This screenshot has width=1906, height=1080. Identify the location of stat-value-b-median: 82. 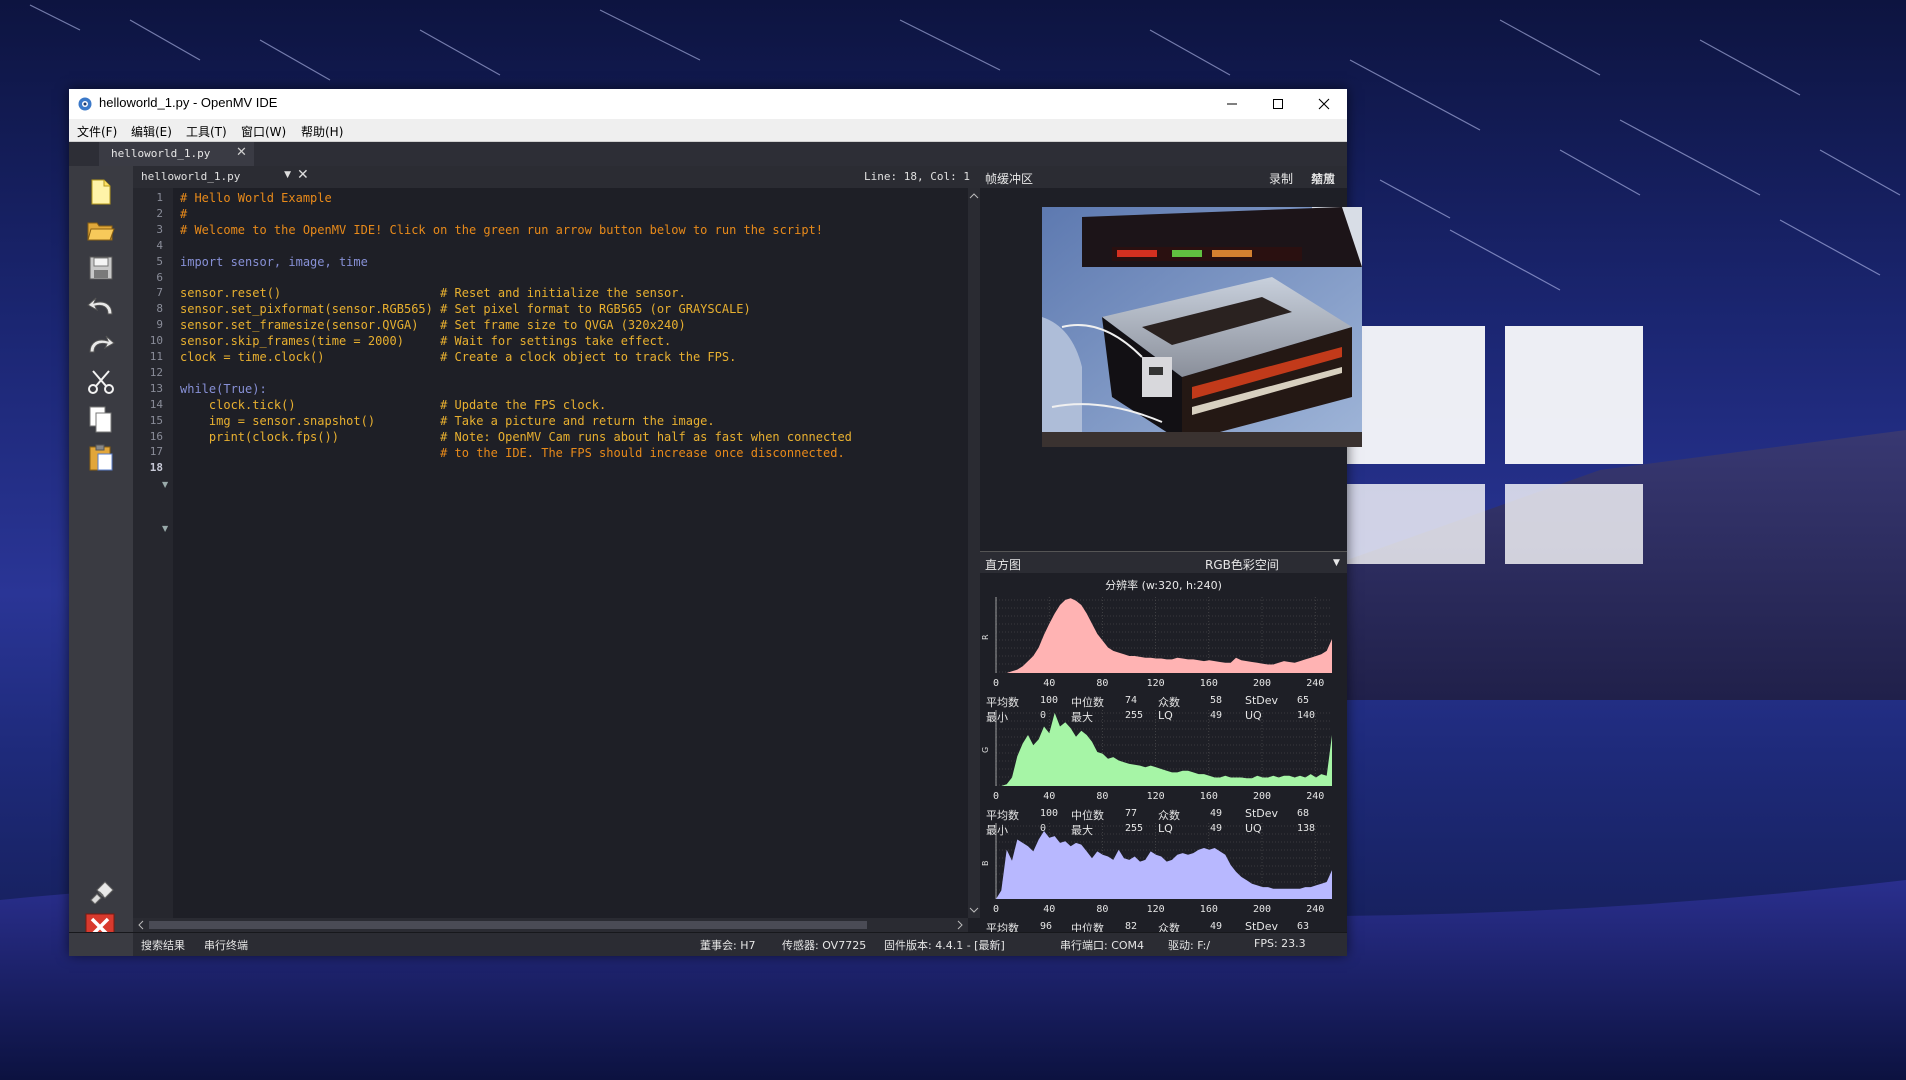
(1131, 926).